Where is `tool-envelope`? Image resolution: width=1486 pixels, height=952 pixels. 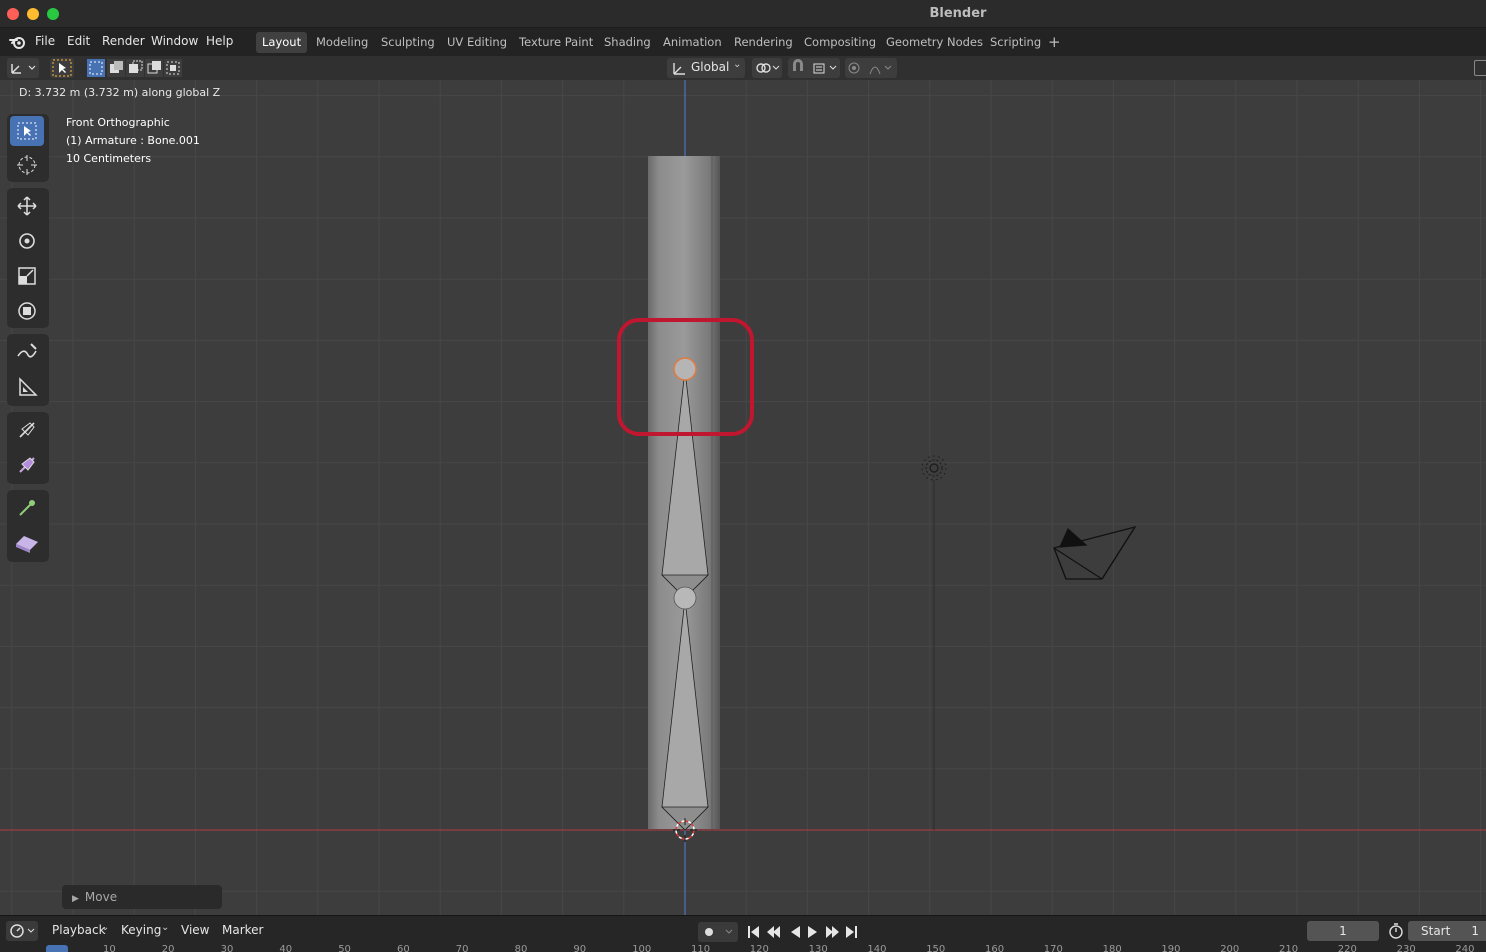
tool-envelope is located at coordinates (27, 543).